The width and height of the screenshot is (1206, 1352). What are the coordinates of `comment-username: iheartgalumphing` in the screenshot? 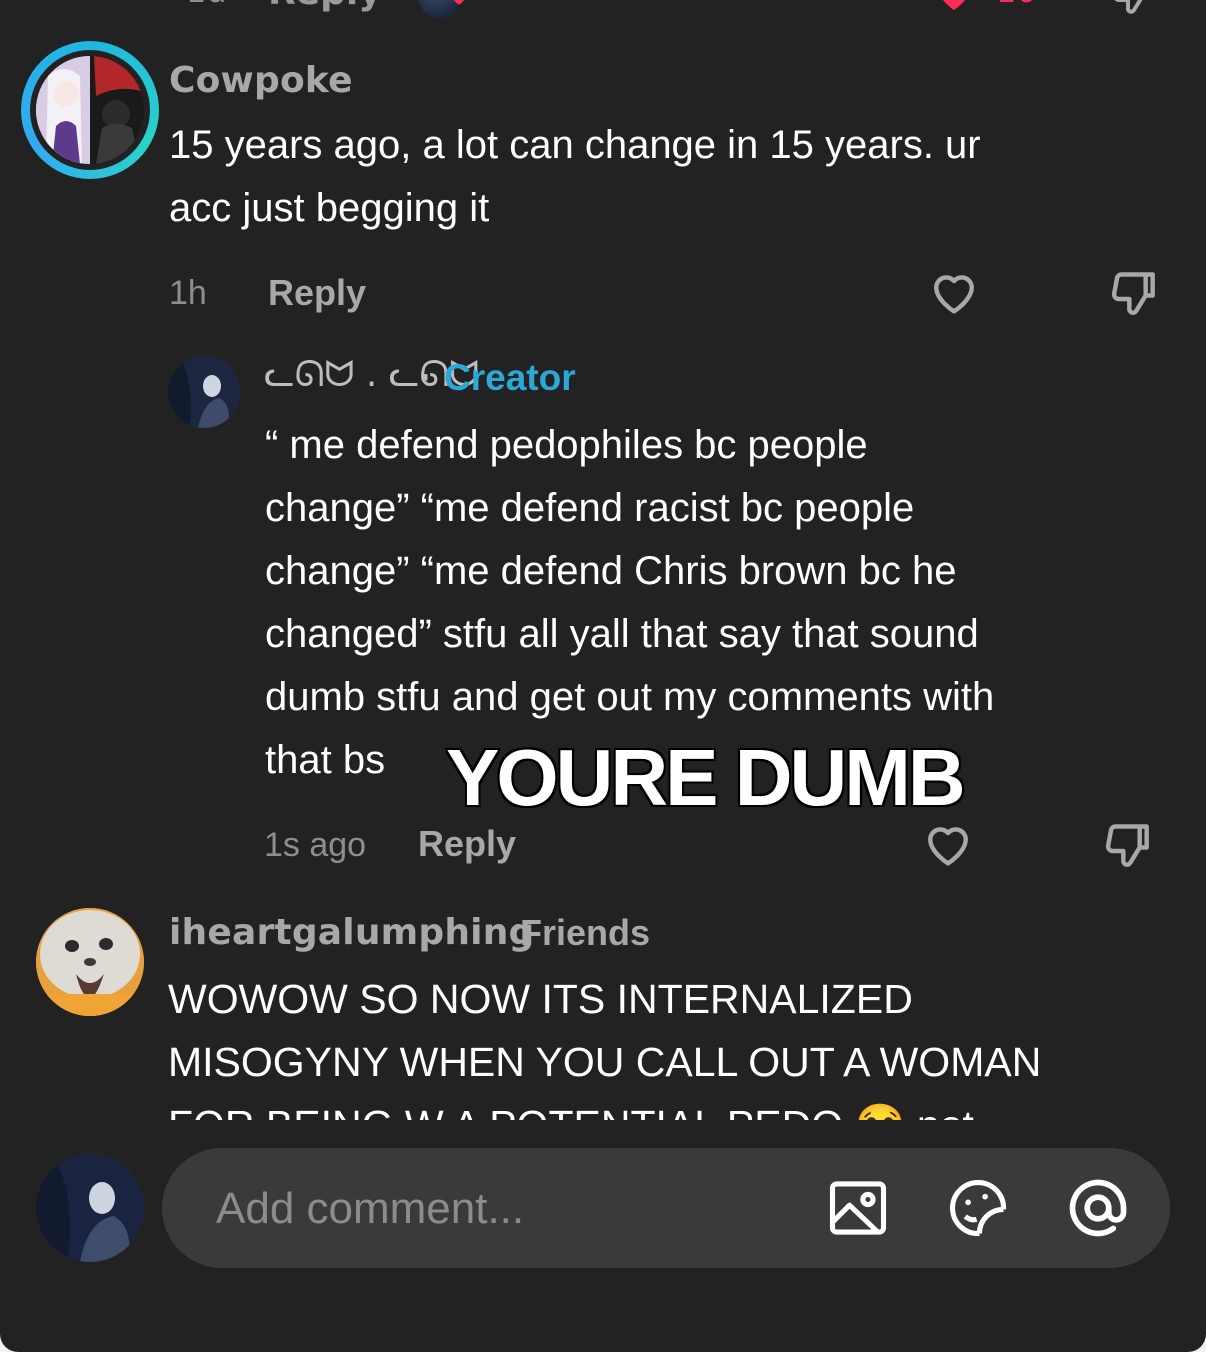 It's located at (352, 932).